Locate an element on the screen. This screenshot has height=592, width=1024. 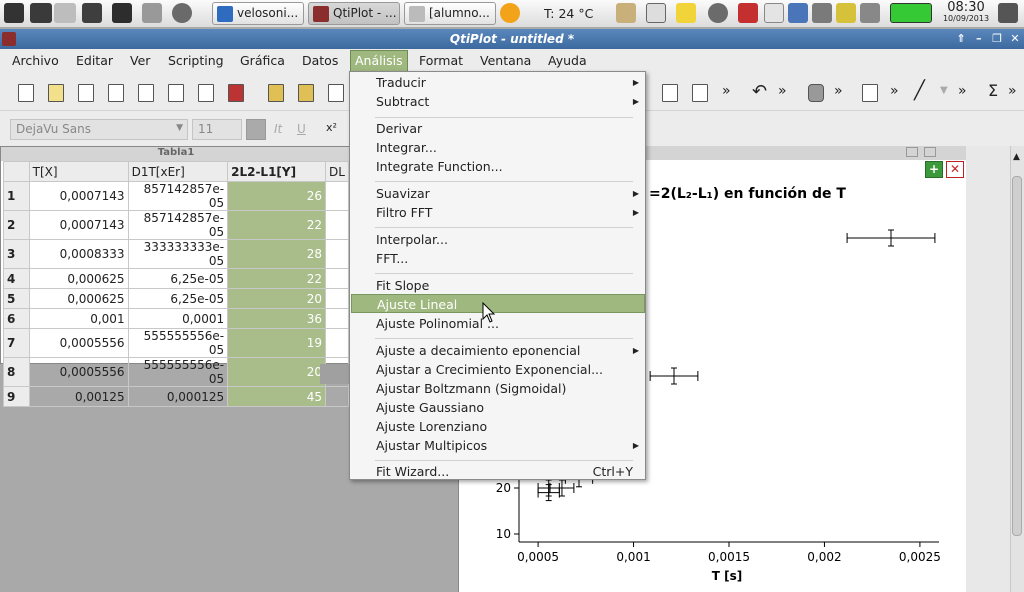
table-cell: 0,001 is located at coordinates (78, 318).